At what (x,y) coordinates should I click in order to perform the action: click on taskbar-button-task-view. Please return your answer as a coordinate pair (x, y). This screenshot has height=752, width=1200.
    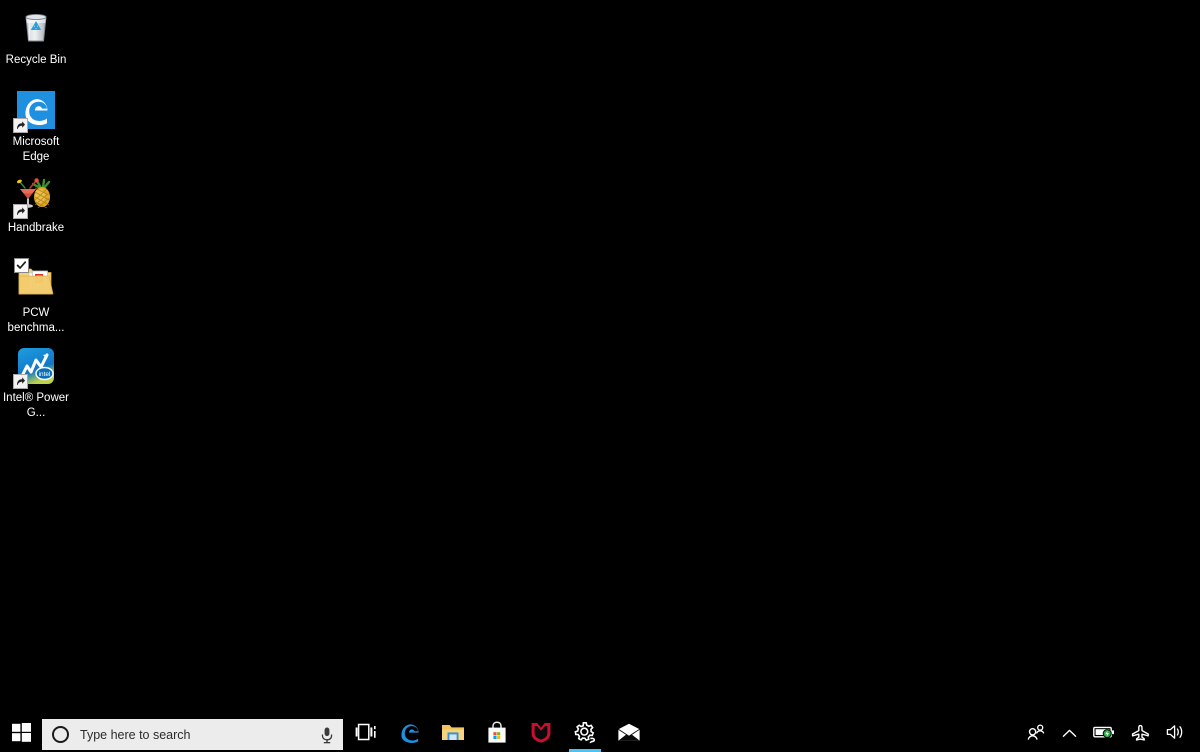
    Looking at the image, I should click on (365, 734).